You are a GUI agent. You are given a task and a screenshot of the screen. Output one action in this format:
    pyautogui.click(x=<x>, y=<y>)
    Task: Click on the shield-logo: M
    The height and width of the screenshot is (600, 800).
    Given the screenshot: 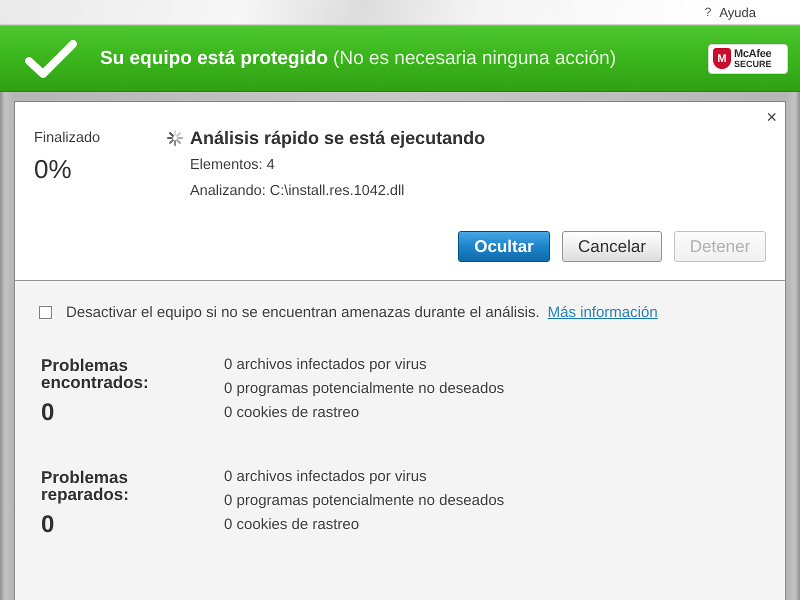 What is the action you would take?
    pyautogui.click(x=722, y=58)
    